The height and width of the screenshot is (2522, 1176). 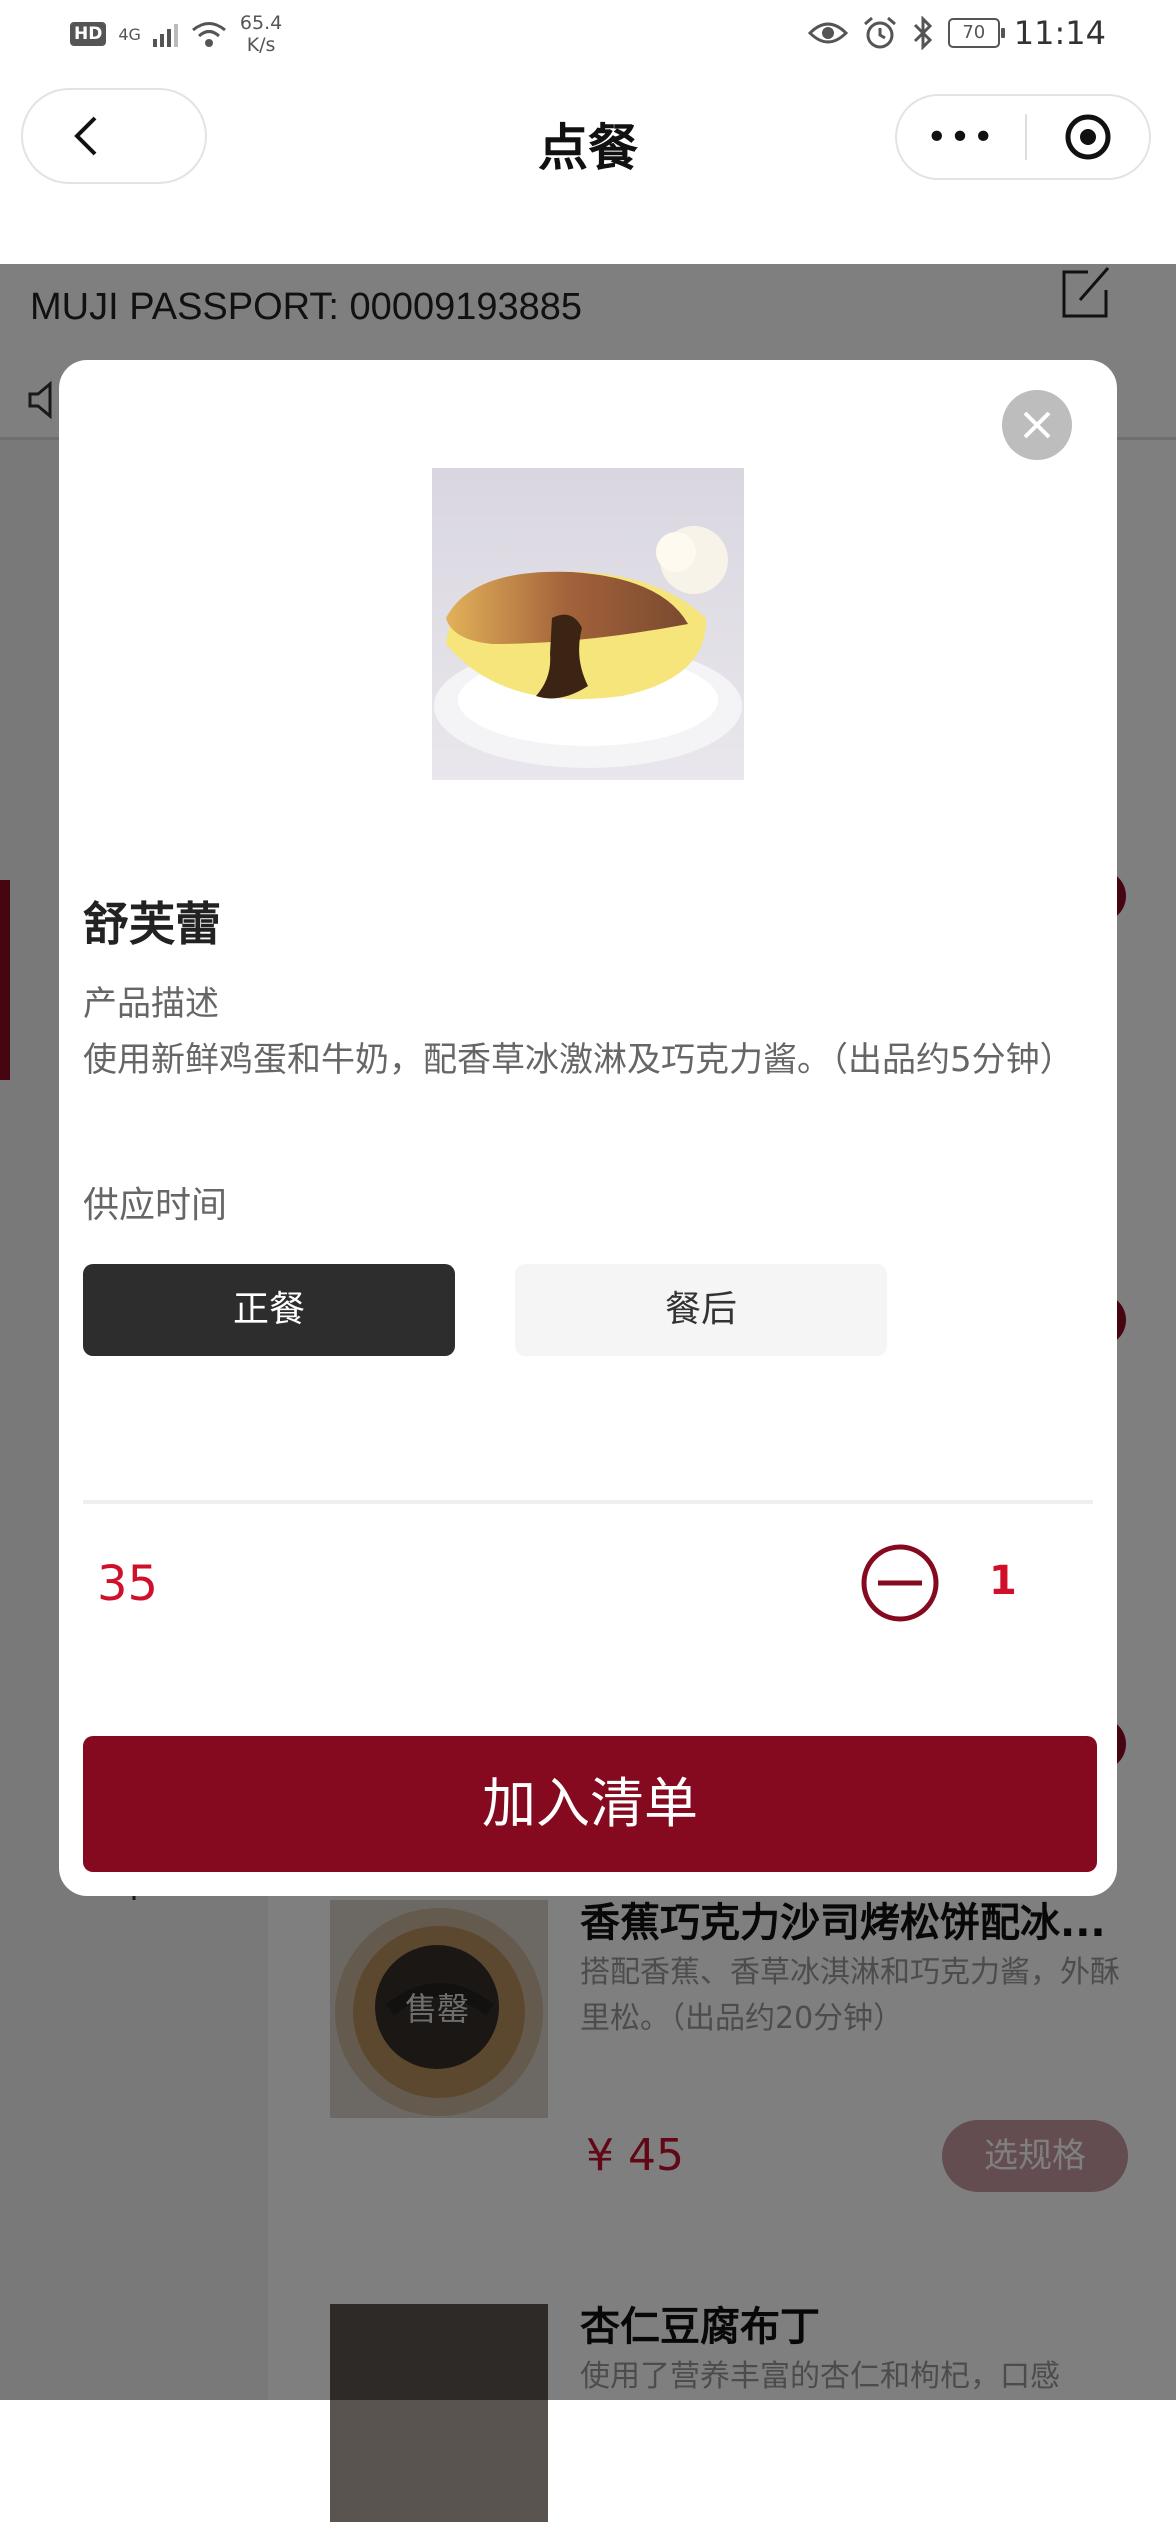 I want to click on battery-icon: 70, so click(x=976, y=33).